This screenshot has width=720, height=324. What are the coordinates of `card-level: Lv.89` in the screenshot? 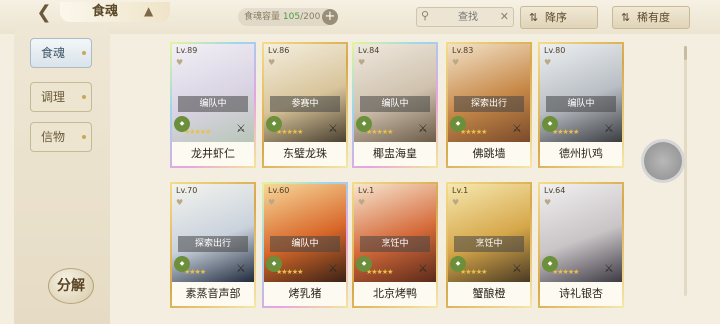 It's located at (187, 50).